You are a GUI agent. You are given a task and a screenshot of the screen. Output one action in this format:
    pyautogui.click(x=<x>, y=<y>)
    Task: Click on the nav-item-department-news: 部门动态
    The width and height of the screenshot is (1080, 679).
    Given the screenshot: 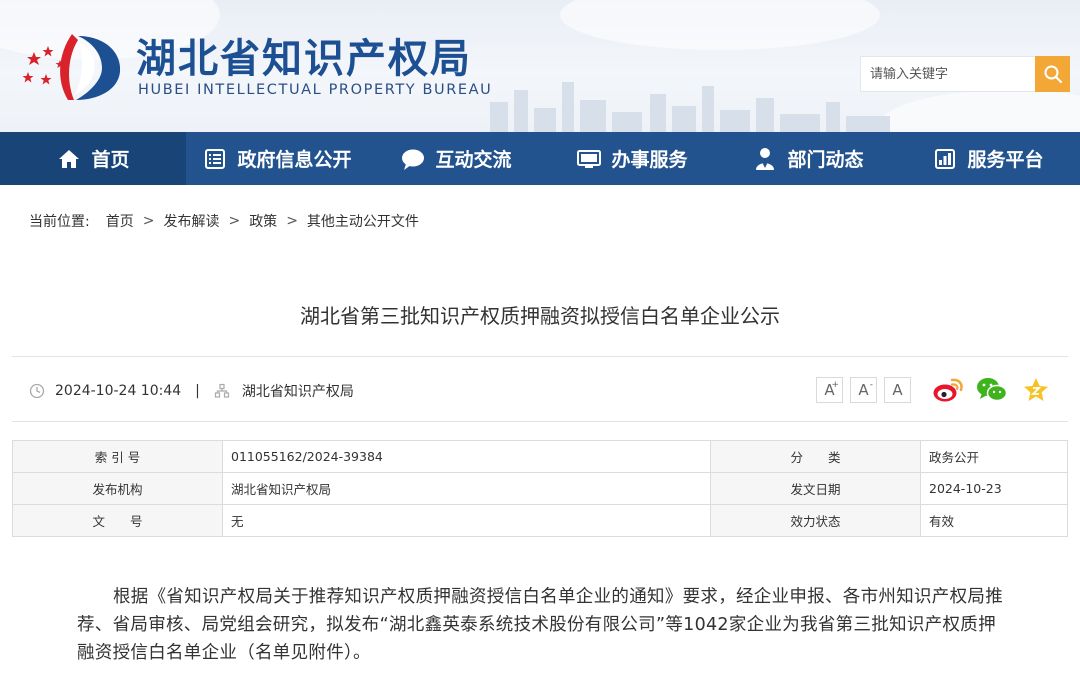 What is the action you would take?
    pyautogui.click(x=808, y=158)
    